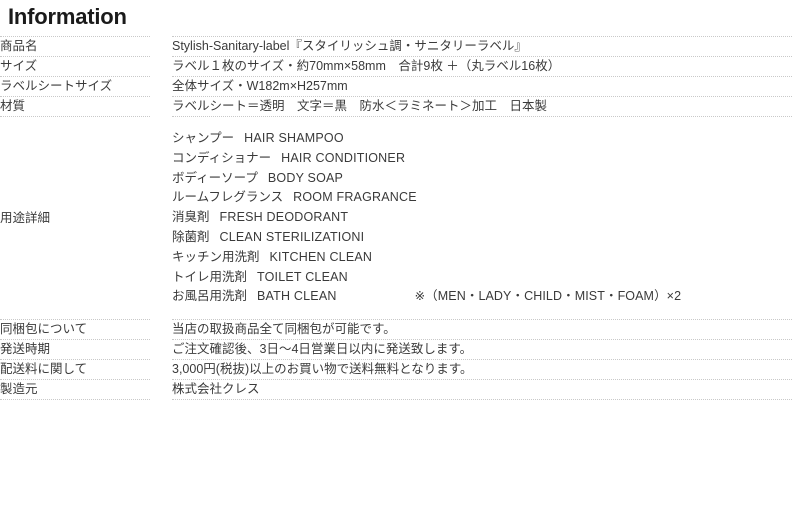  I want to click on table-row: サイズ ラベル１枚のサイズ・約70mm×58mm 合計9枚 ＋（丸ラベル16枚）, so click(396, 66).